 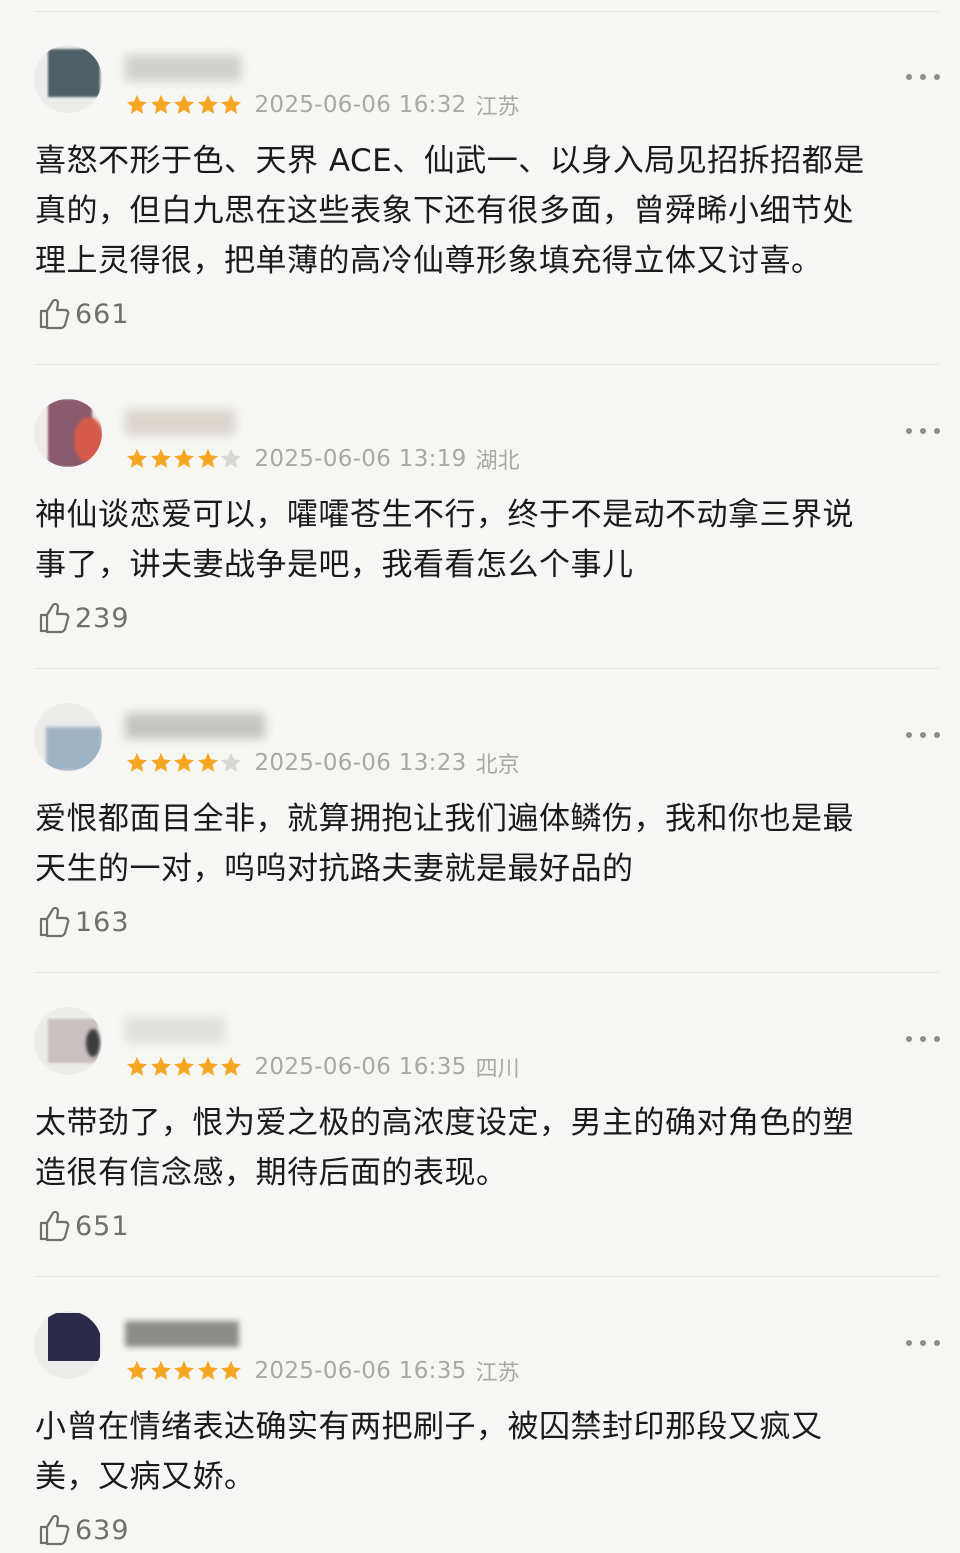 What do you see at coordinates (102, 618) in the screenshot?
I see `like-count: 239` at bounding box center [102, 618].